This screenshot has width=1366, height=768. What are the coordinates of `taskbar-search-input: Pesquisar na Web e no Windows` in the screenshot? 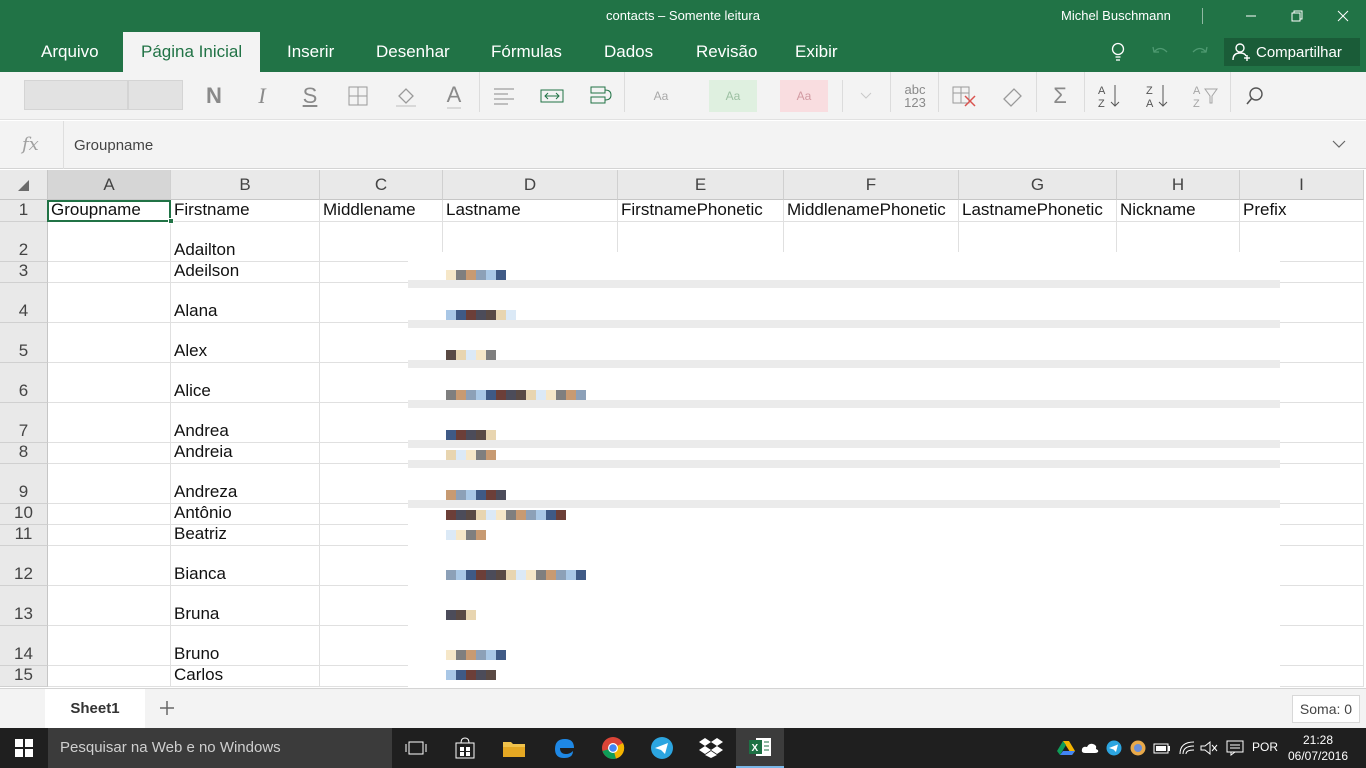 It's located at (220, 748).